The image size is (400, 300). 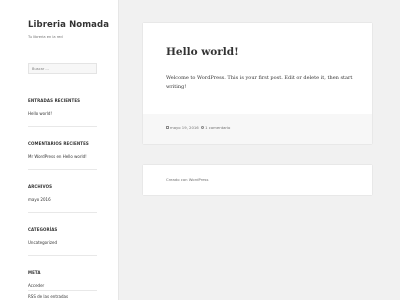 What do you see at coordinates (40, 186) in the screenshot?
I see `widget-title-archives: ARCHIVOS` at bounding box center [40, 186].